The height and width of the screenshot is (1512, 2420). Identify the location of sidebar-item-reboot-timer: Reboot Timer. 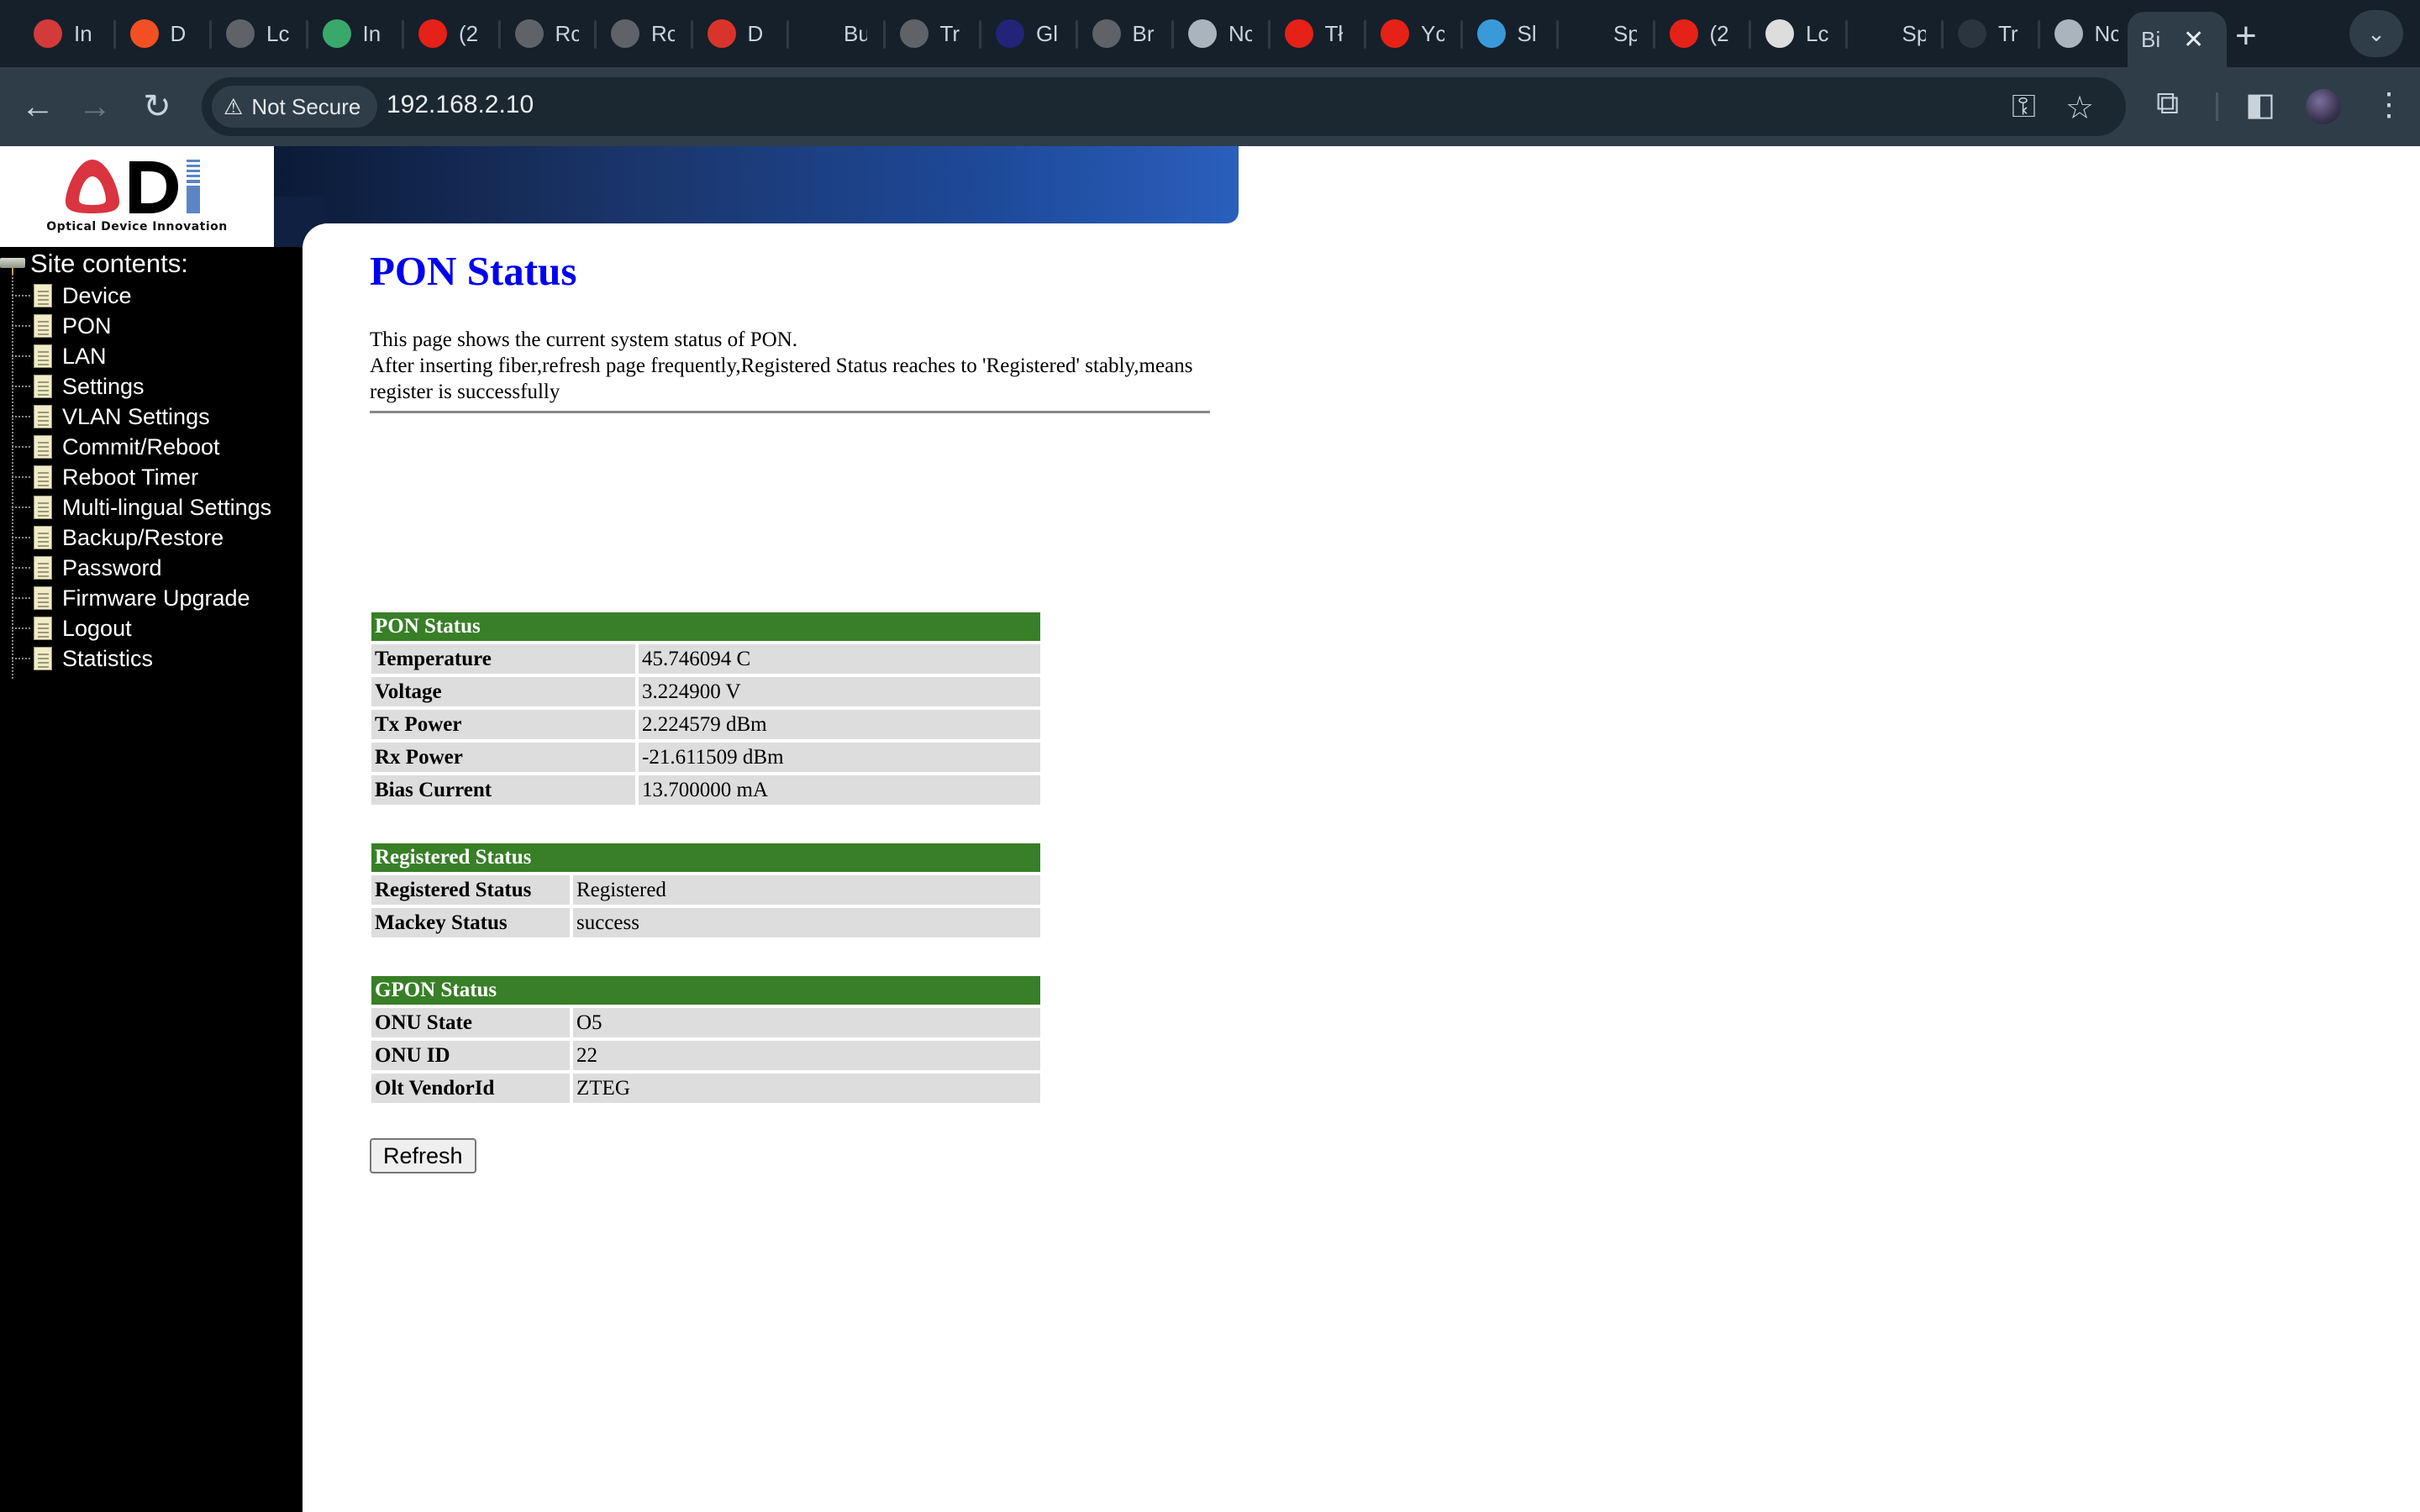
(105, 477).